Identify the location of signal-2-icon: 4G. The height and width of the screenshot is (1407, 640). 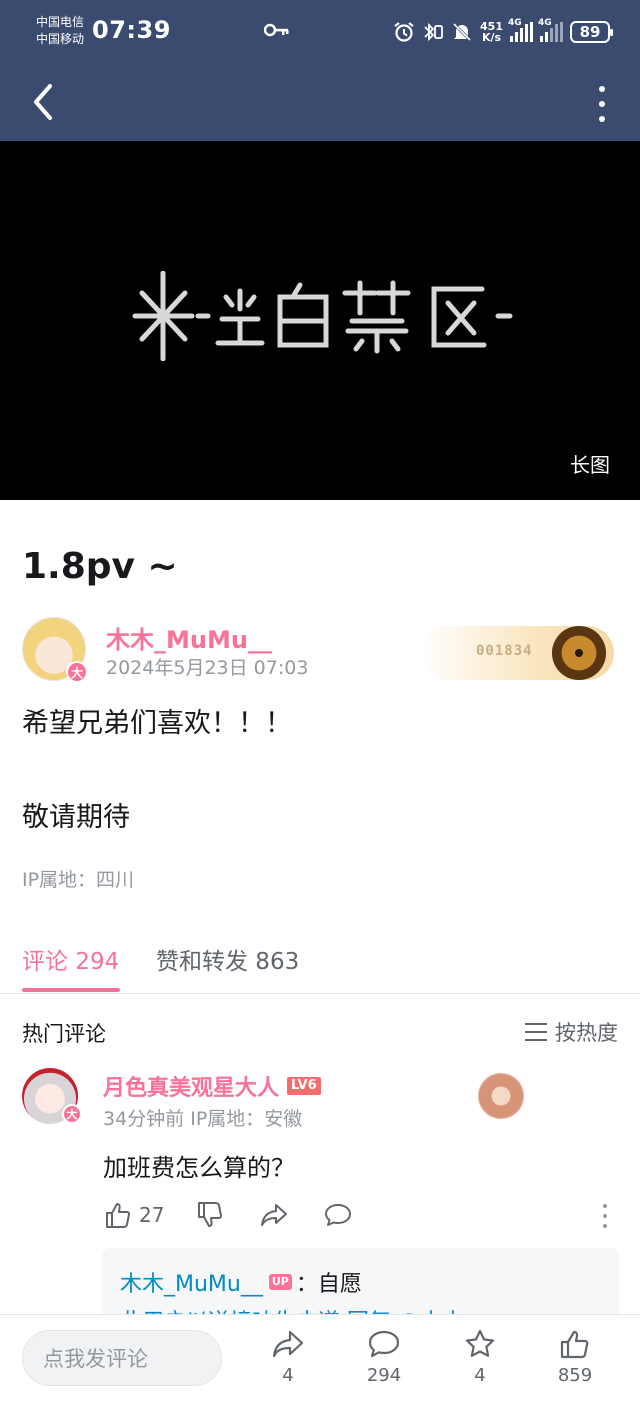
(550, 30).